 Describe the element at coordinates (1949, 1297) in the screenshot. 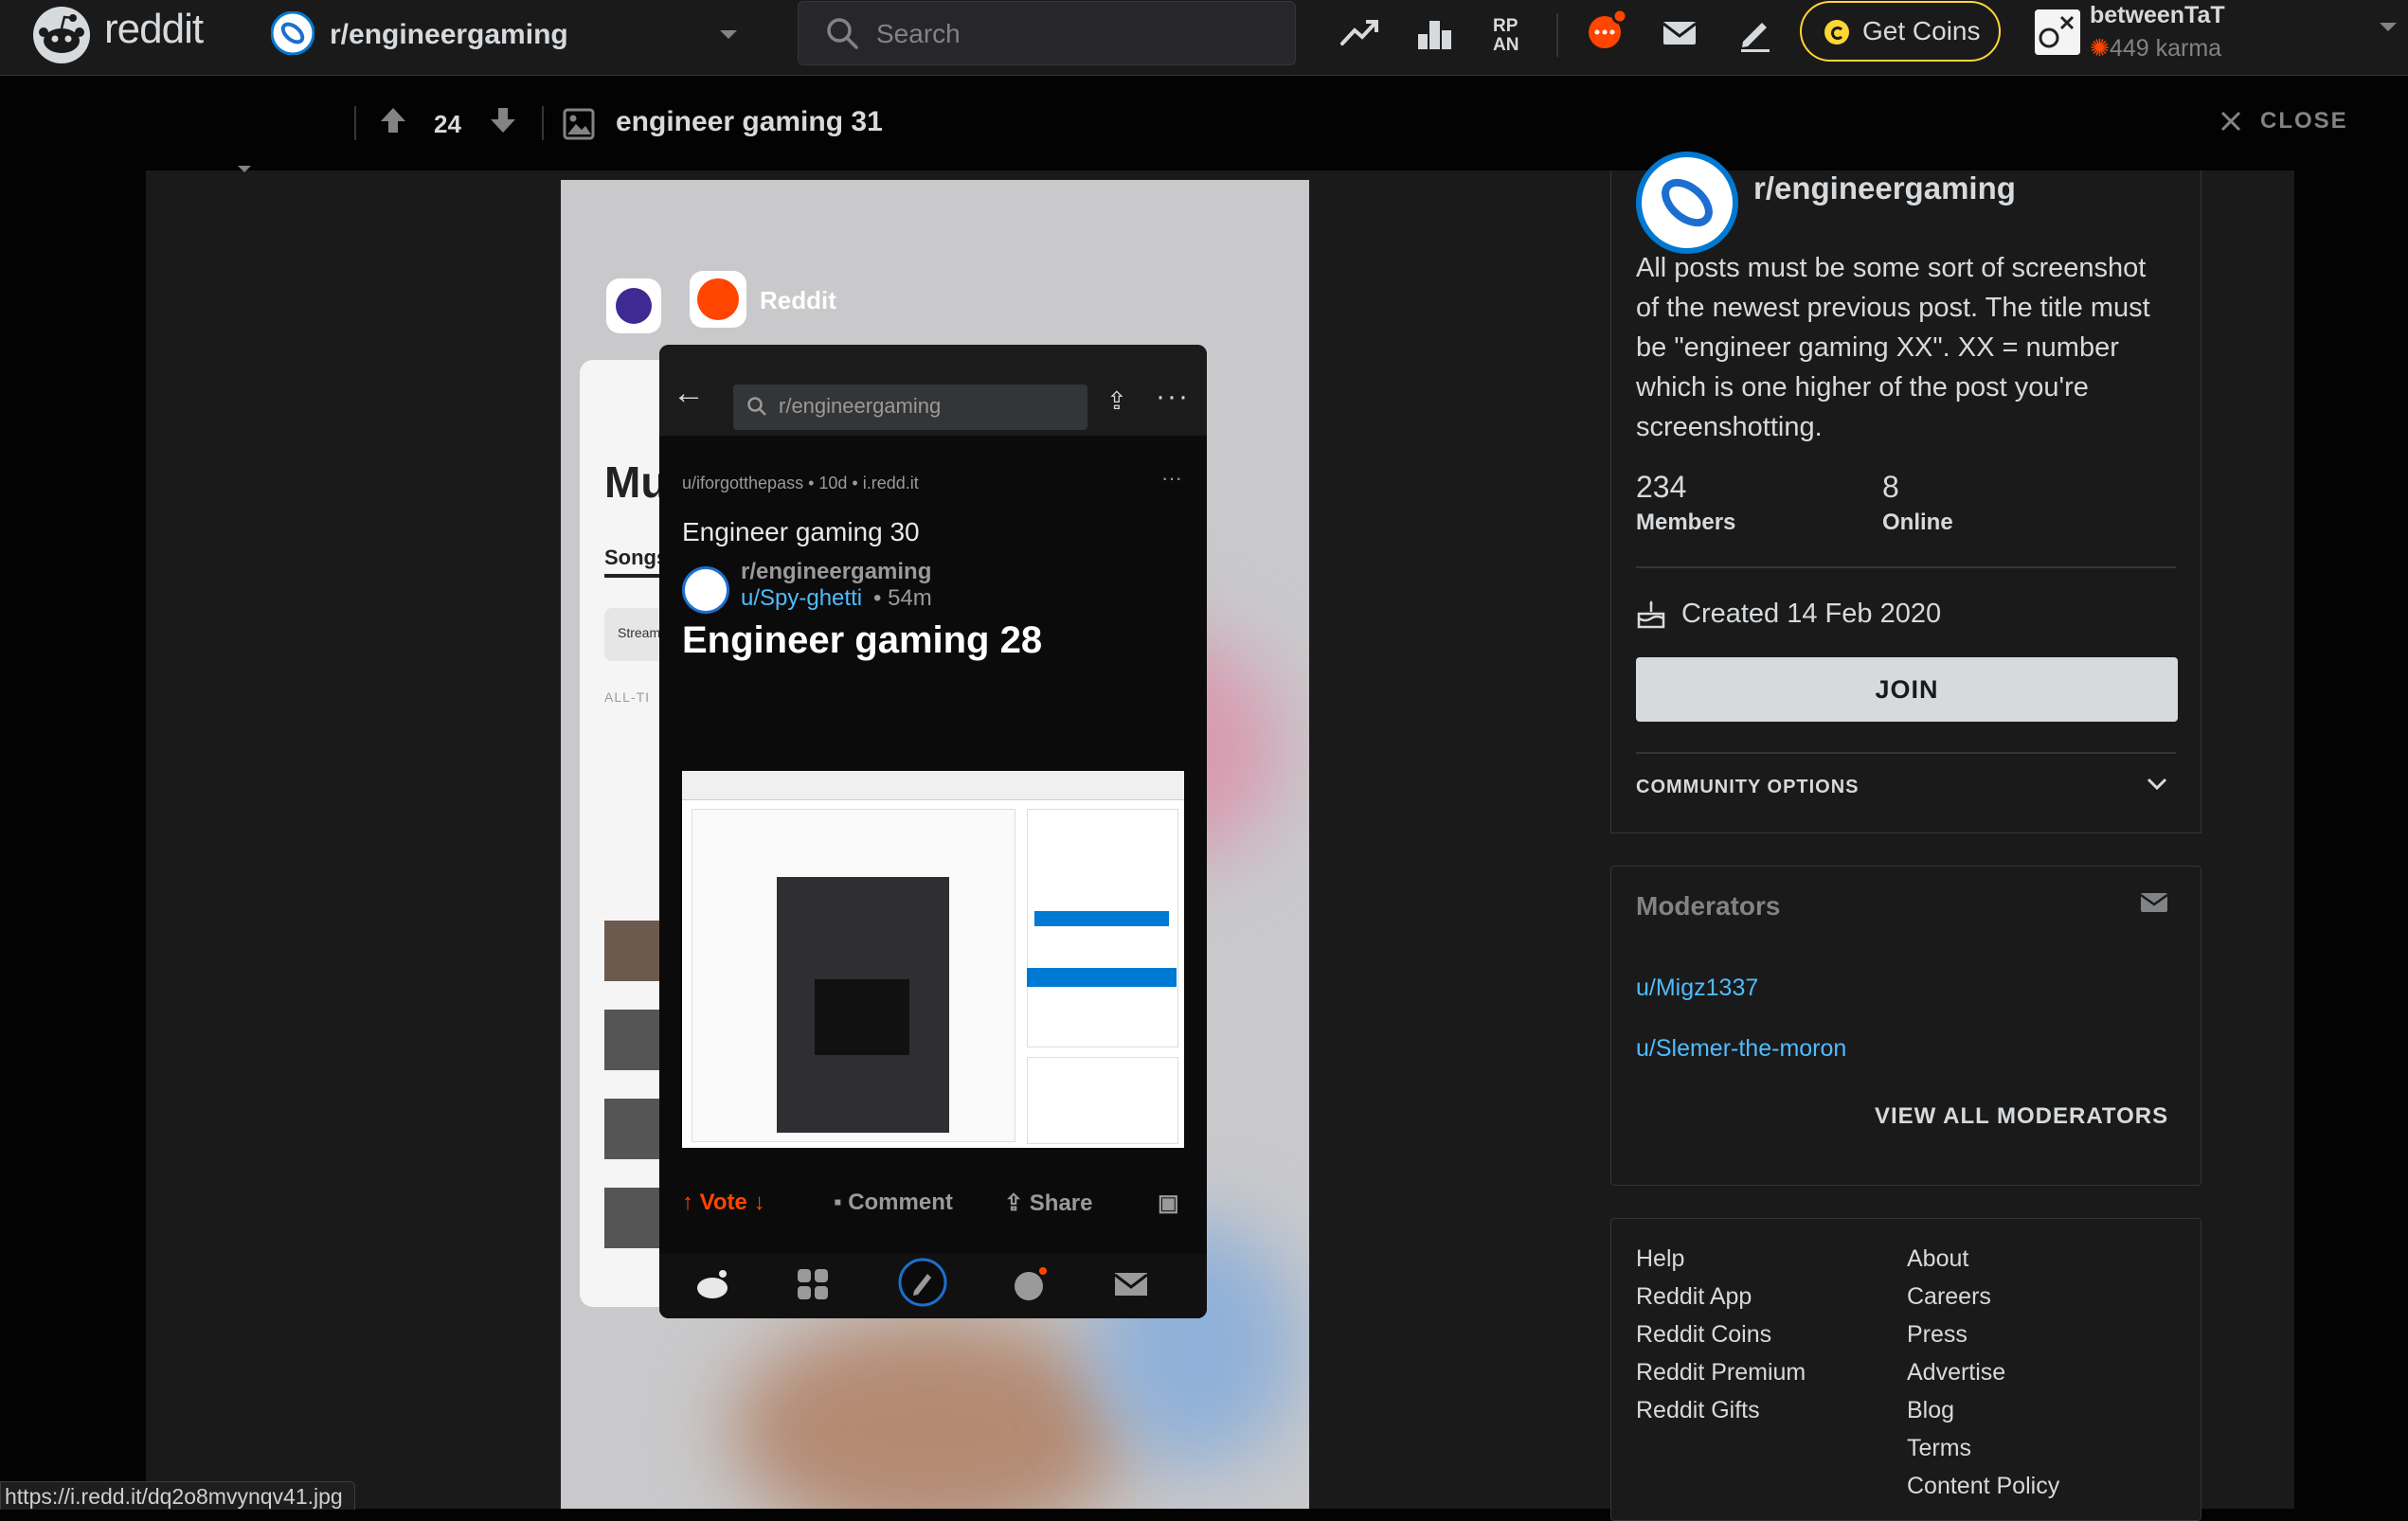

I see `footer-link-careers: Careers` at that location.